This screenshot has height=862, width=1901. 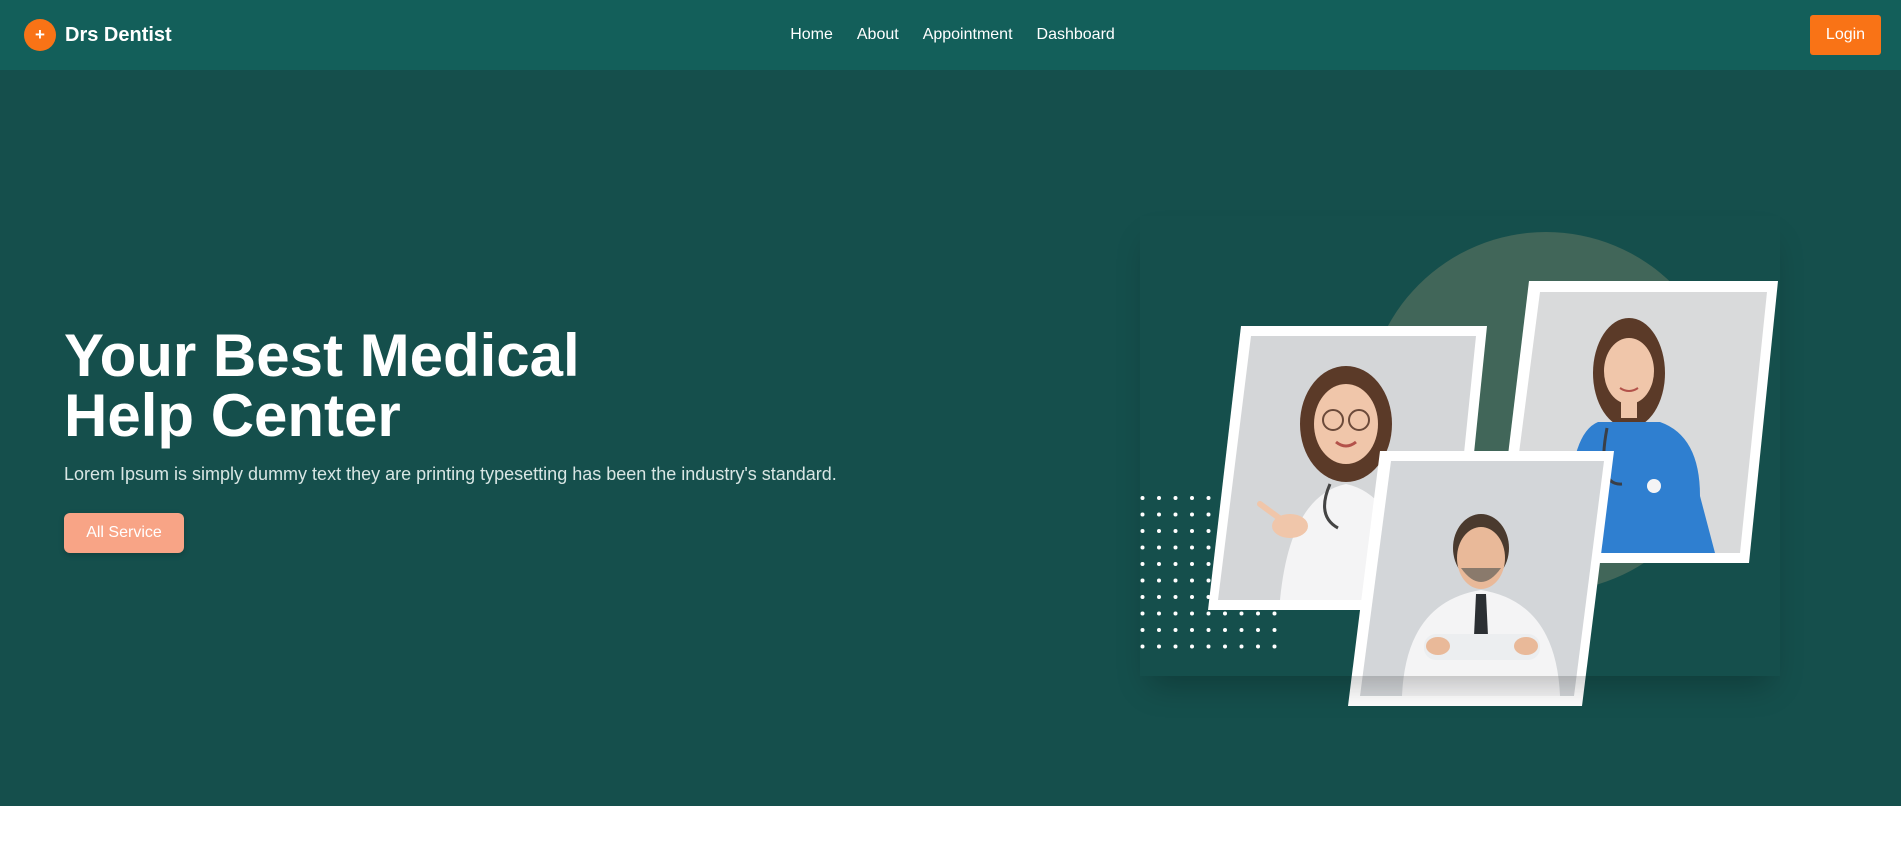 What do you see at coordinates (811, 35) in the screenshot?
I see `nav-link-home: Home` at bounding box center [811, 35].